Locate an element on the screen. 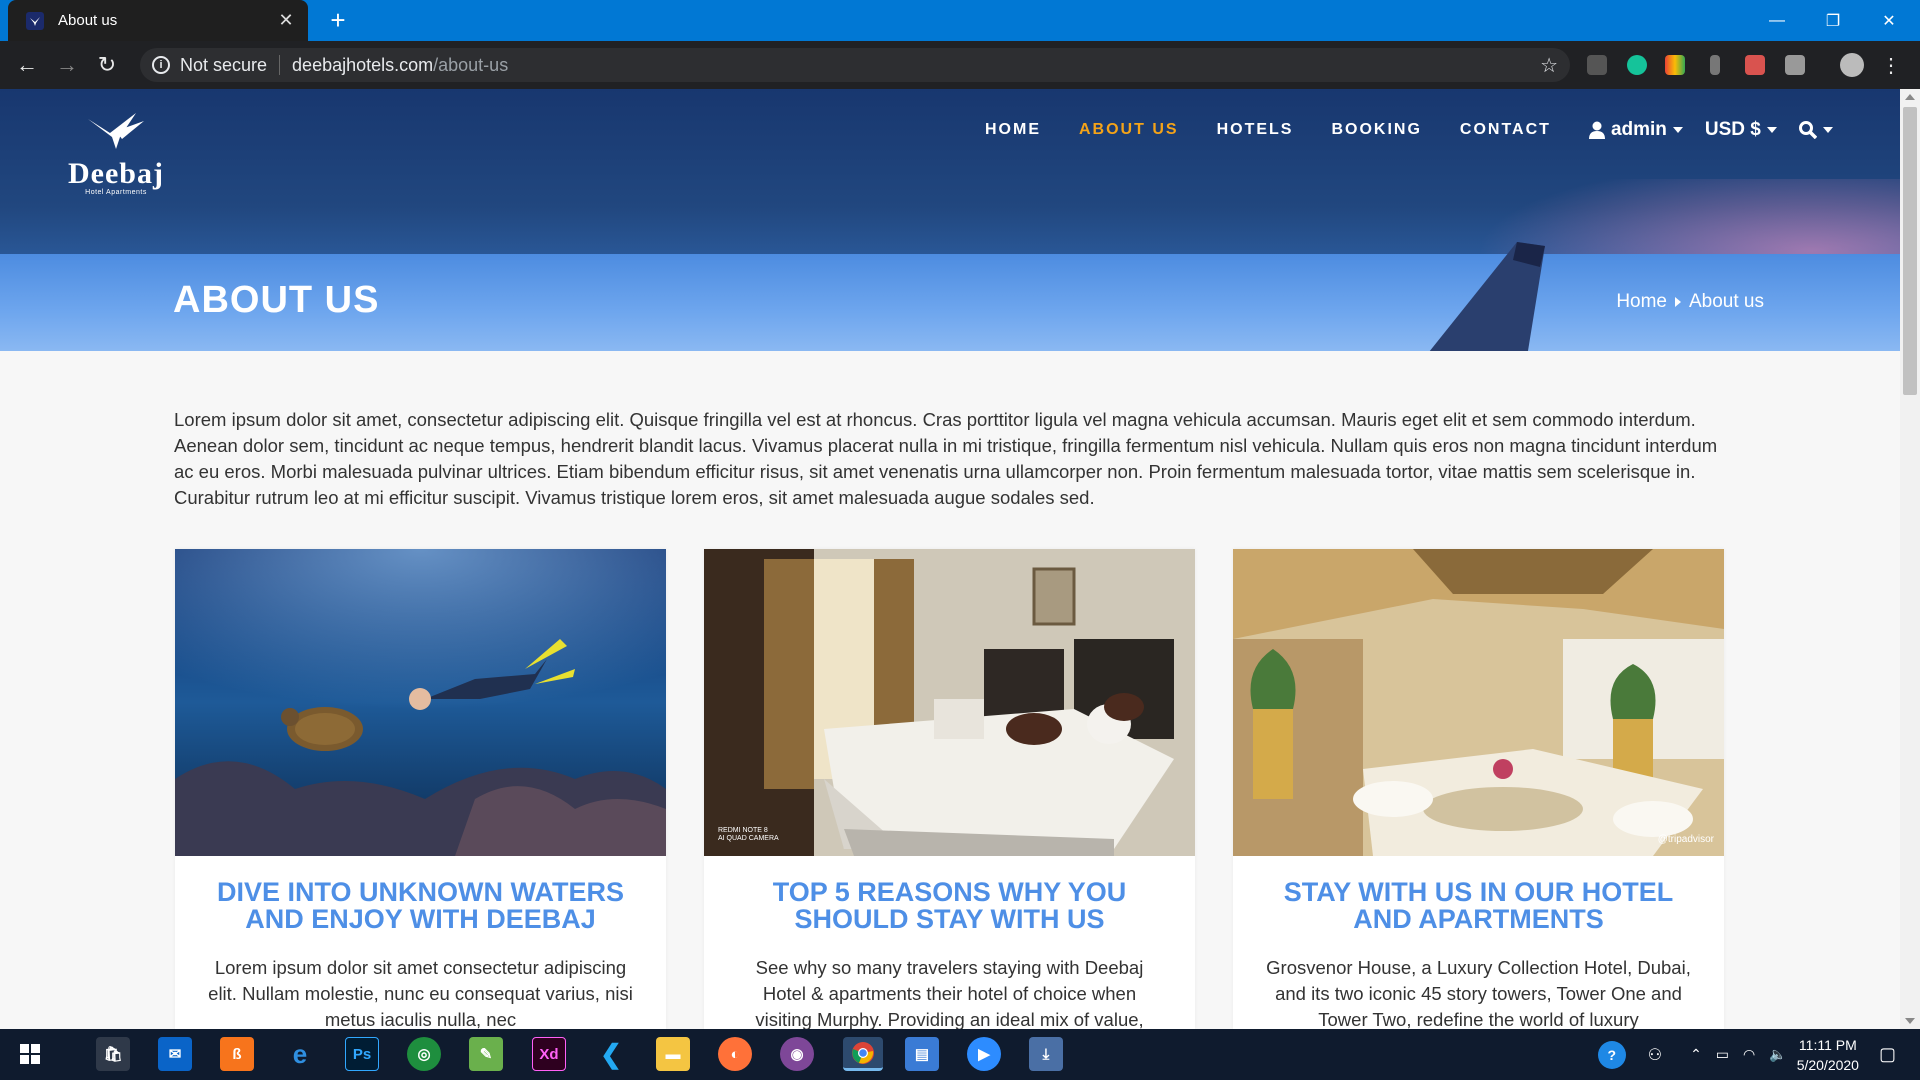 This screenshot has height=1080, width=1920. mail-icon: ✉ is located at coordinates (175, 1054).